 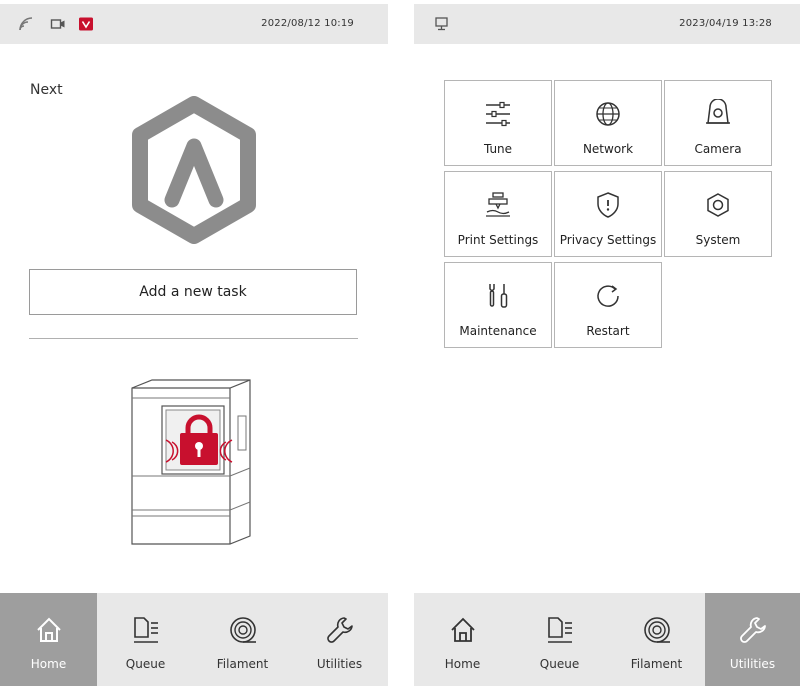 What do you see at coordinates (608, 123) in the screenshot?
I see `tile-network: Network` at bounding box center [608, 123].